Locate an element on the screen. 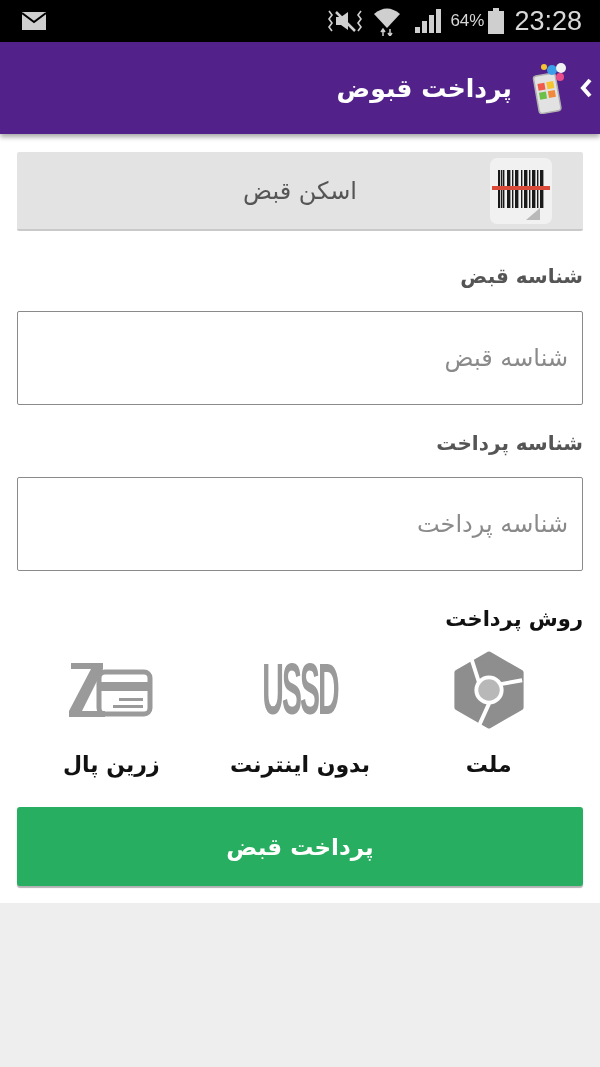 The width and height of the screenshot is (600, 1067). signal-icon is located at coordinates (429, 21).